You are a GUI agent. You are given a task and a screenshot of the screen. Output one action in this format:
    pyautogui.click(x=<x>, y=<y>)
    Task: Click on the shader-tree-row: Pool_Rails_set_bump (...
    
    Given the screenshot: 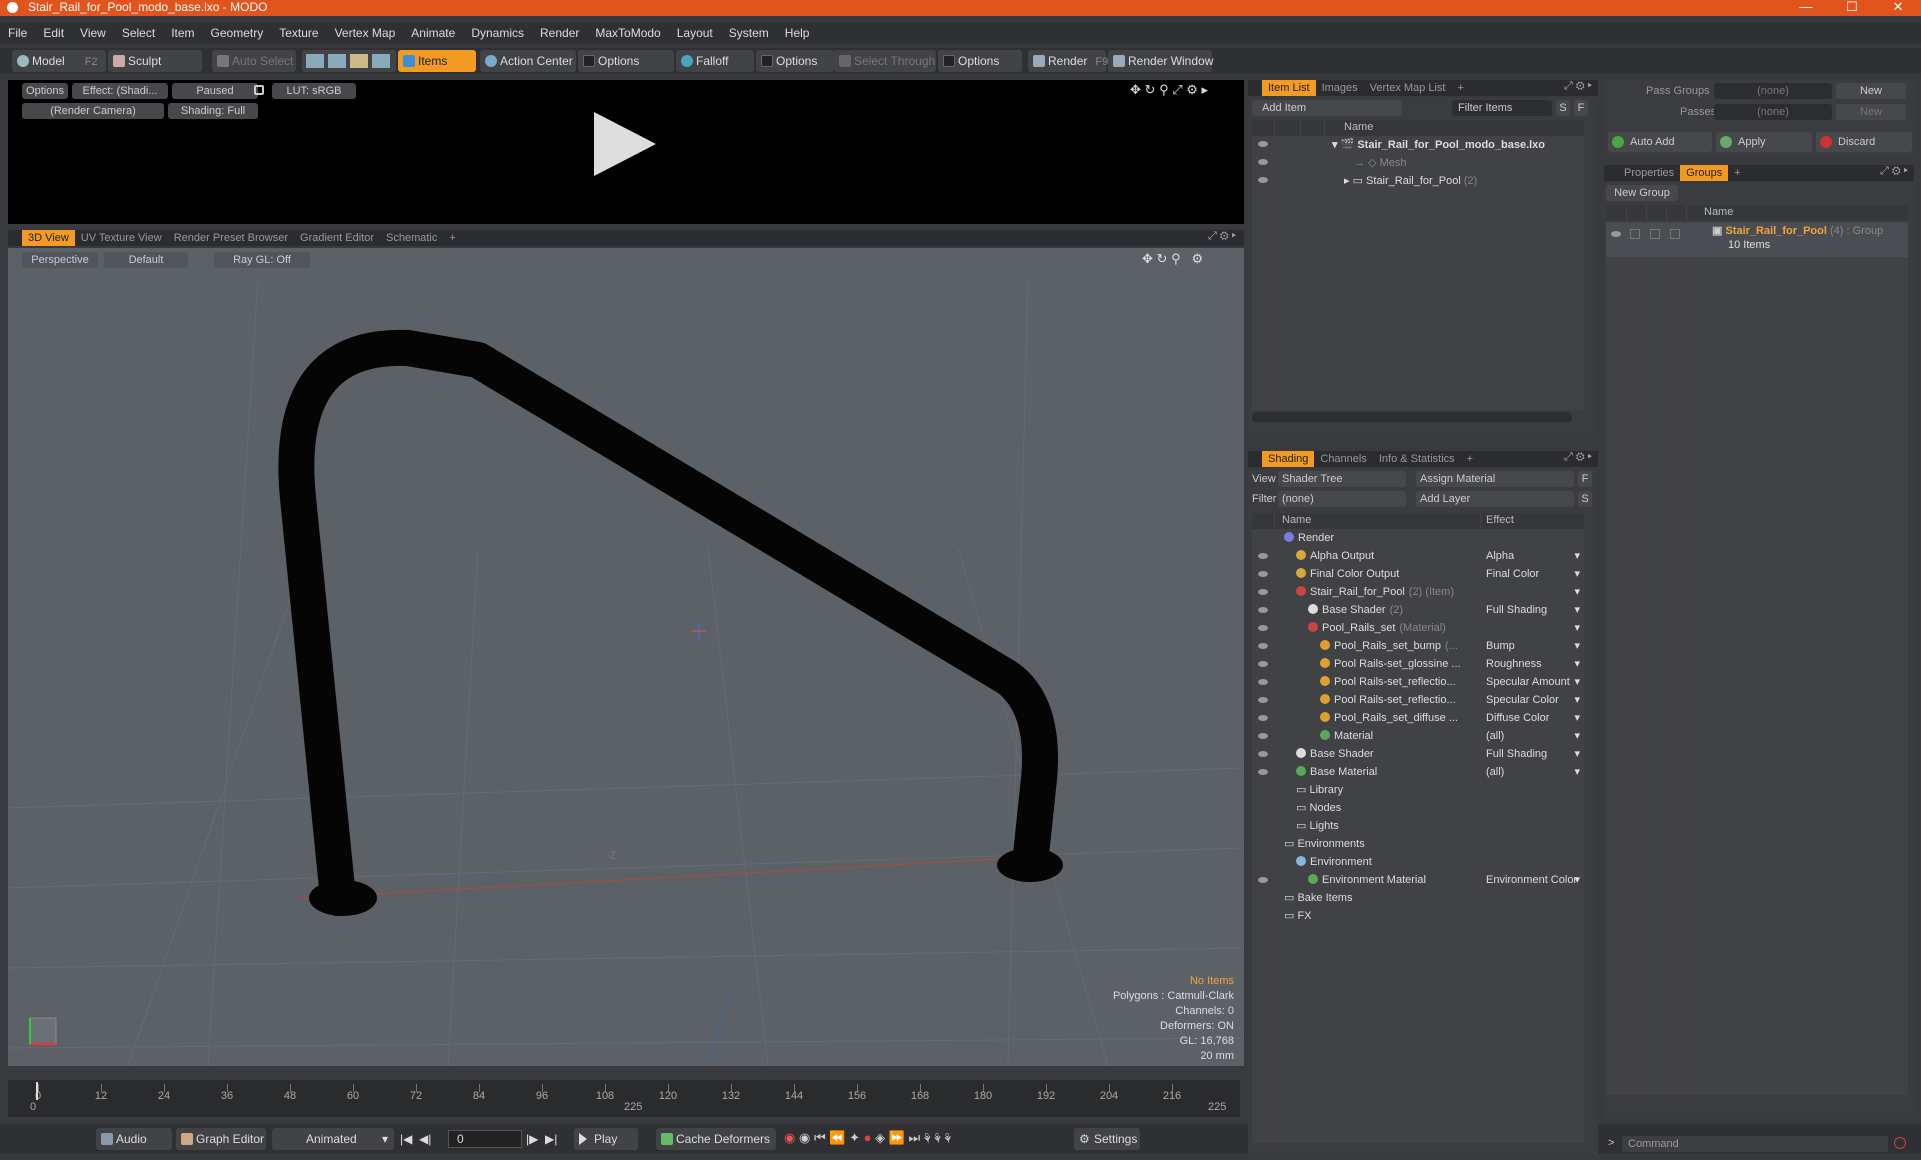 What is the action you would take?
    pyautogui.click(x=1389, y=646)
    